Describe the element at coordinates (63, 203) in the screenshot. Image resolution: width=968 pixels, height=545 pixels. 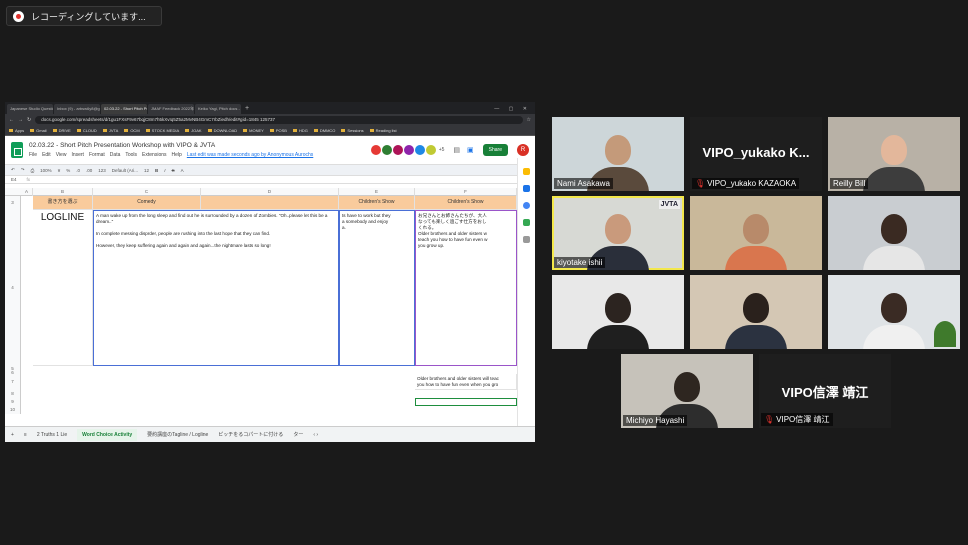
I see `header-cell-b: 書き方を選ぶ` at that location.